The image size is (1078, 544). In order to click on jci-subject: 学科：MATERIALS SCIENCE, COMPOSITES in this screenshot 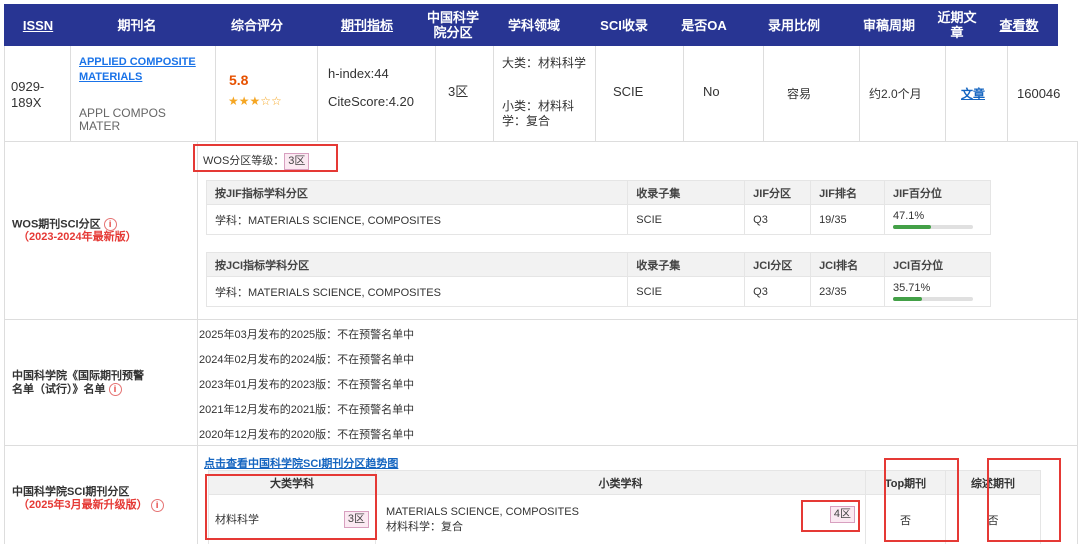, I will do `click(417, 291)`.